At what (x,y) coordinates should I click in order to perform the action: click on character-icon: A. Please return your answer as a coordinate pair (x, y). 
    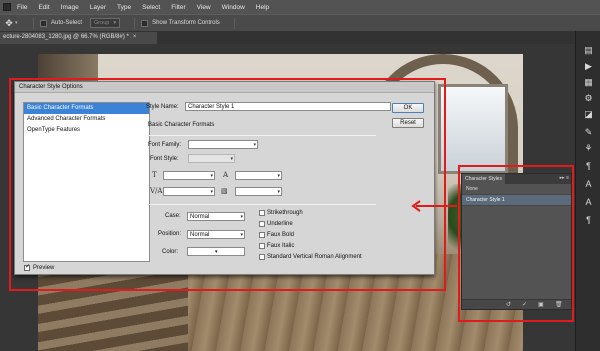
    Looking at the image, I should click on (588, 184).